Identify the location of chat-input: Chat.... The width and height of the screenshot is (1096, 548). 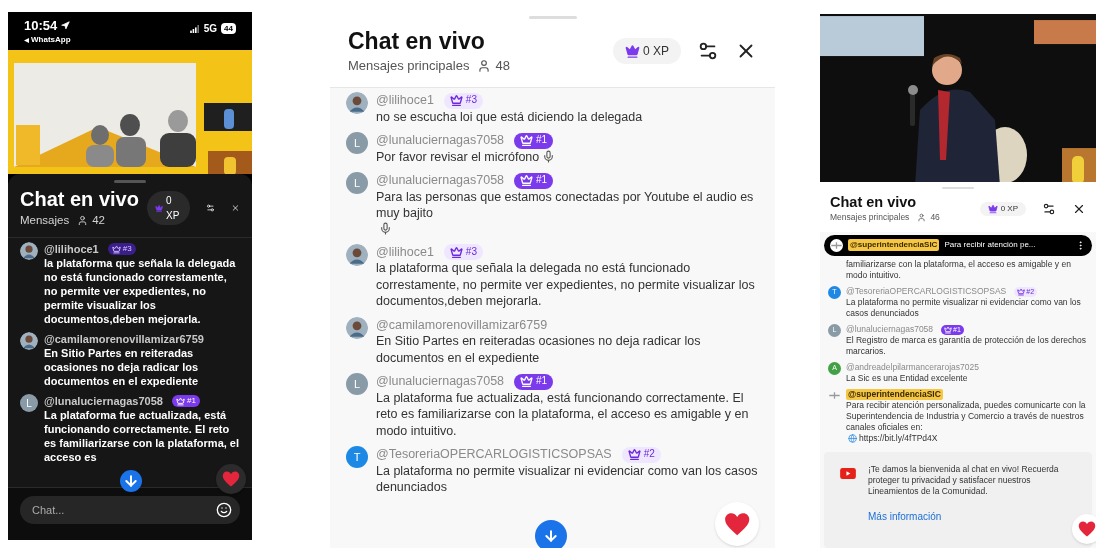
(130, 510).